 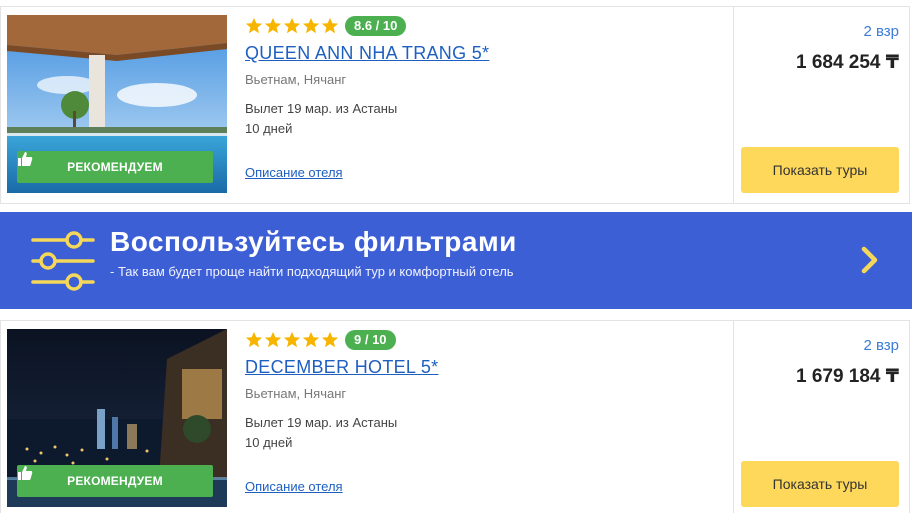 I want to click on filter-banner-title: Воспользуйтесь фильтрами, so click(x=313, y=241).